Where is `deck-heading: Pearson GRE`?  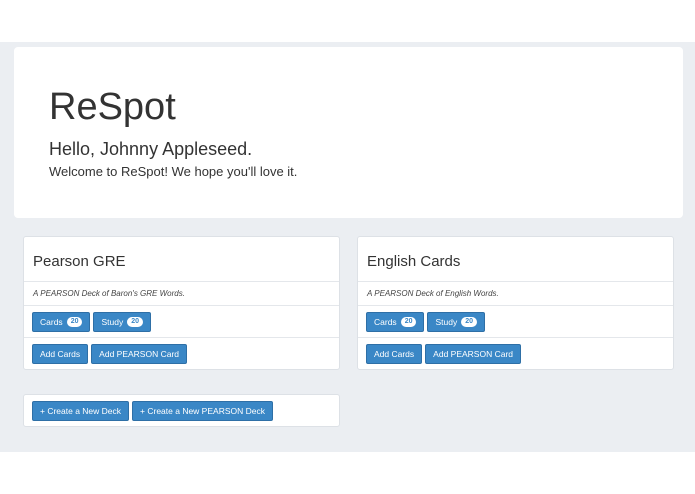
deck-heading: Pearson GRE is located at coordinates (181, 259).